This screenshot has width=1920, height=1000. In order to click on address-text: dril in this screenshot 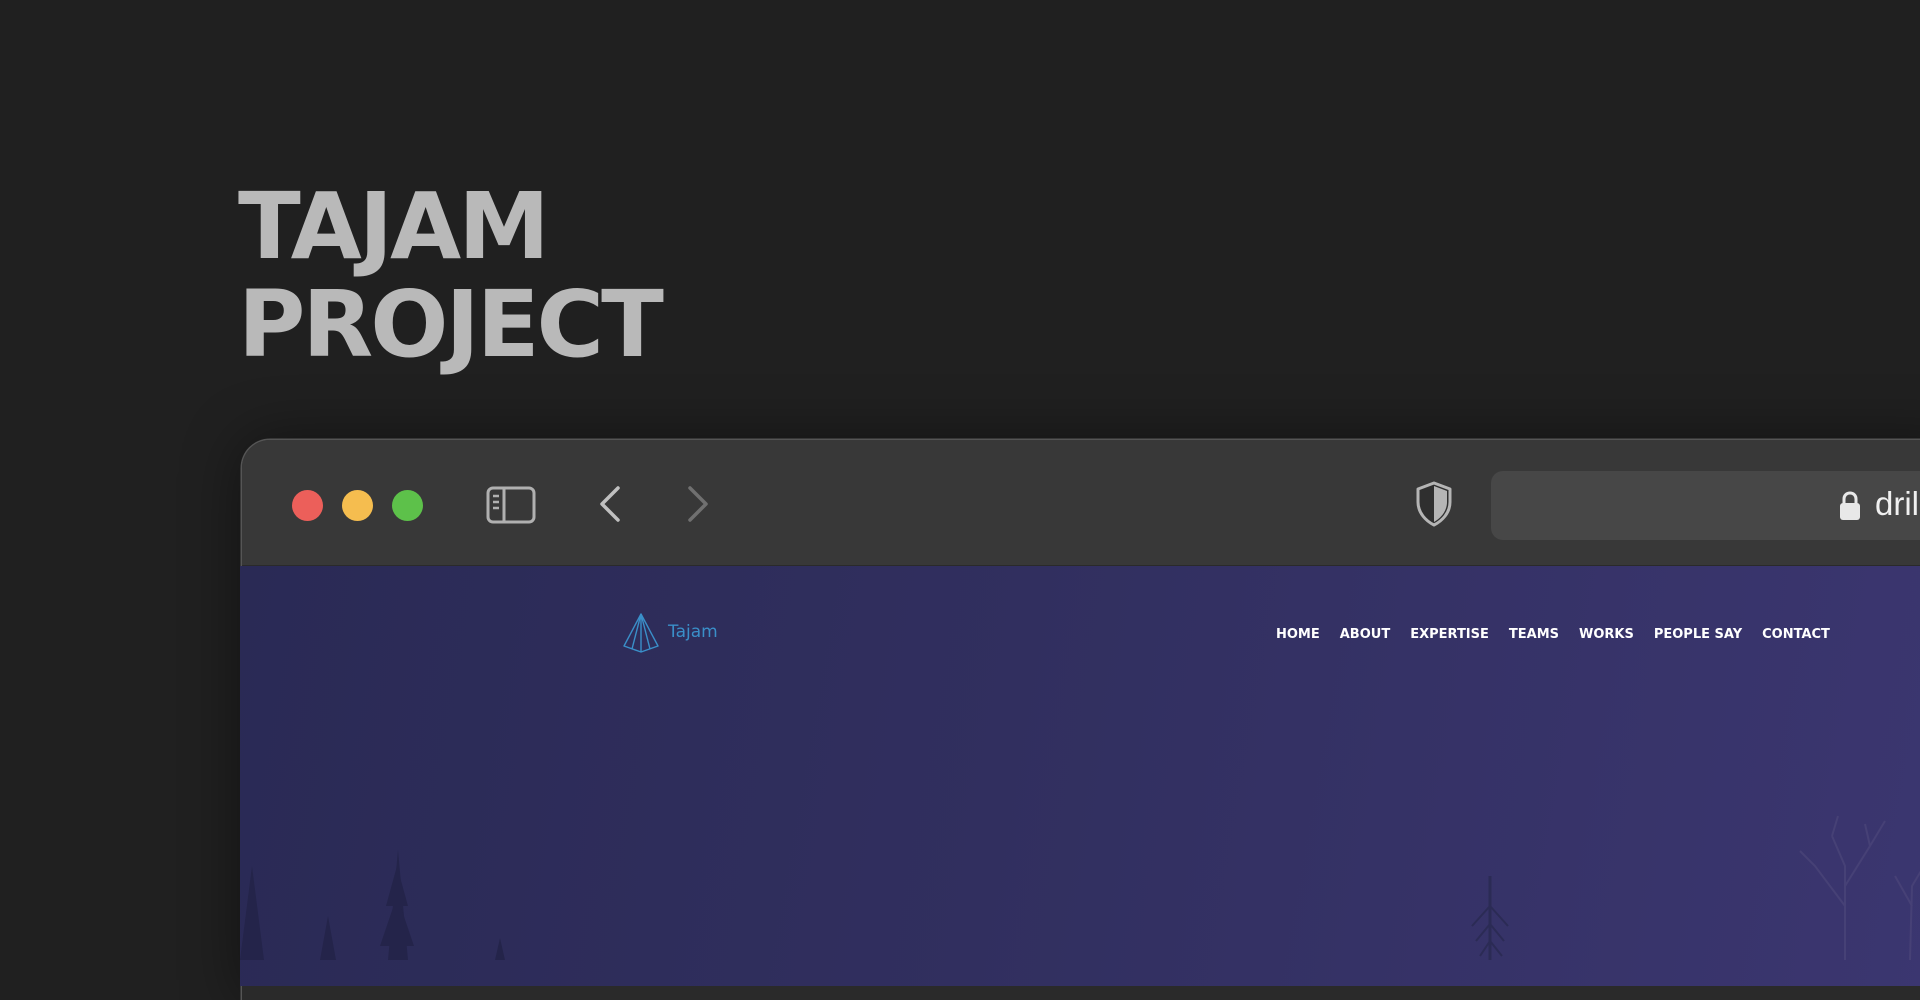, I will do `click(1897, 503)`.